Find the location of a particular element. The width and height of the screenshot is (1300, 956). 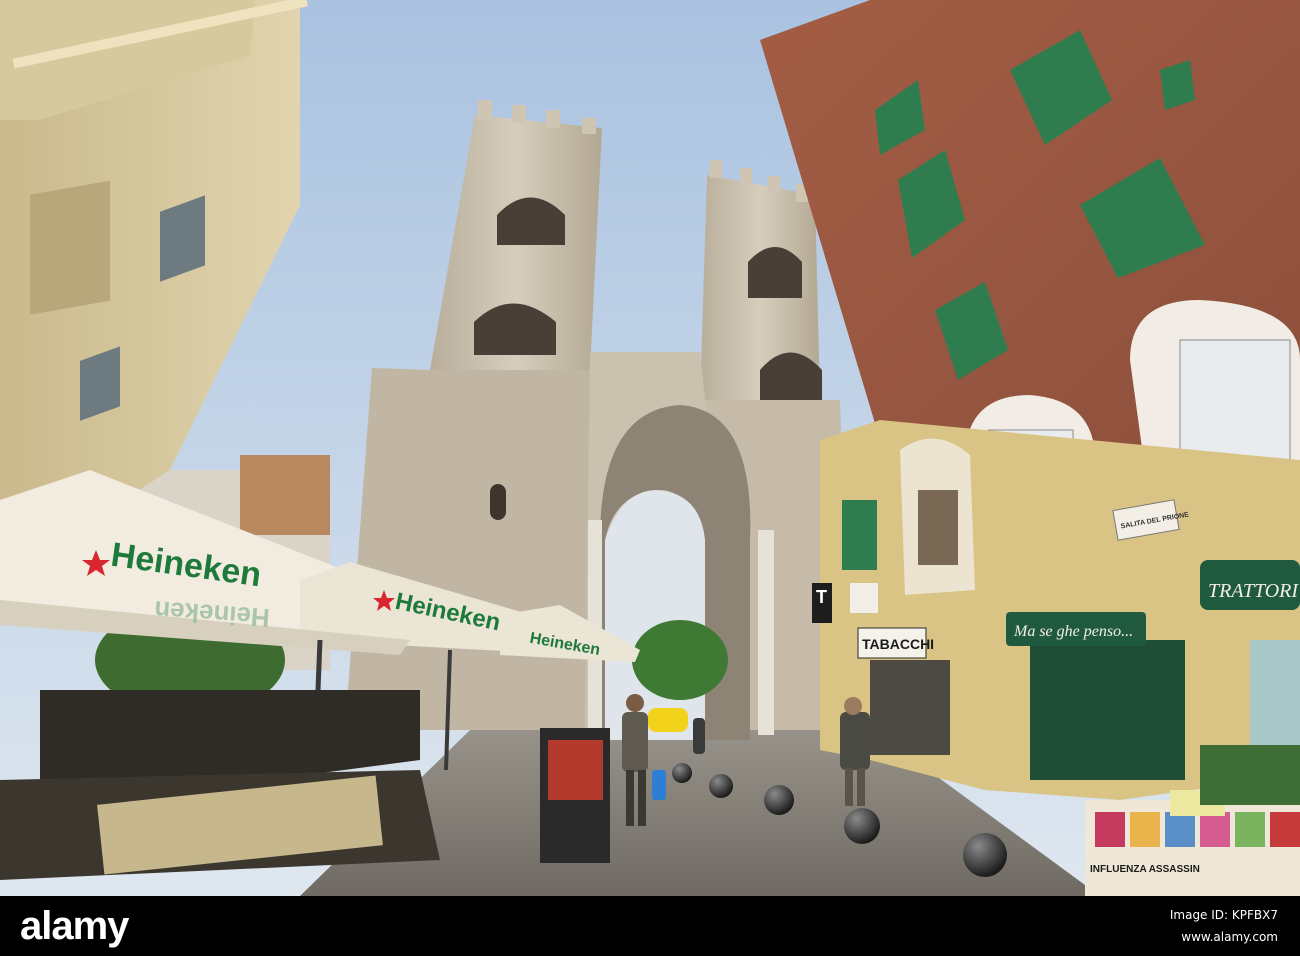

site-url: www.alamy.com is located at coordinates (1229, 937).